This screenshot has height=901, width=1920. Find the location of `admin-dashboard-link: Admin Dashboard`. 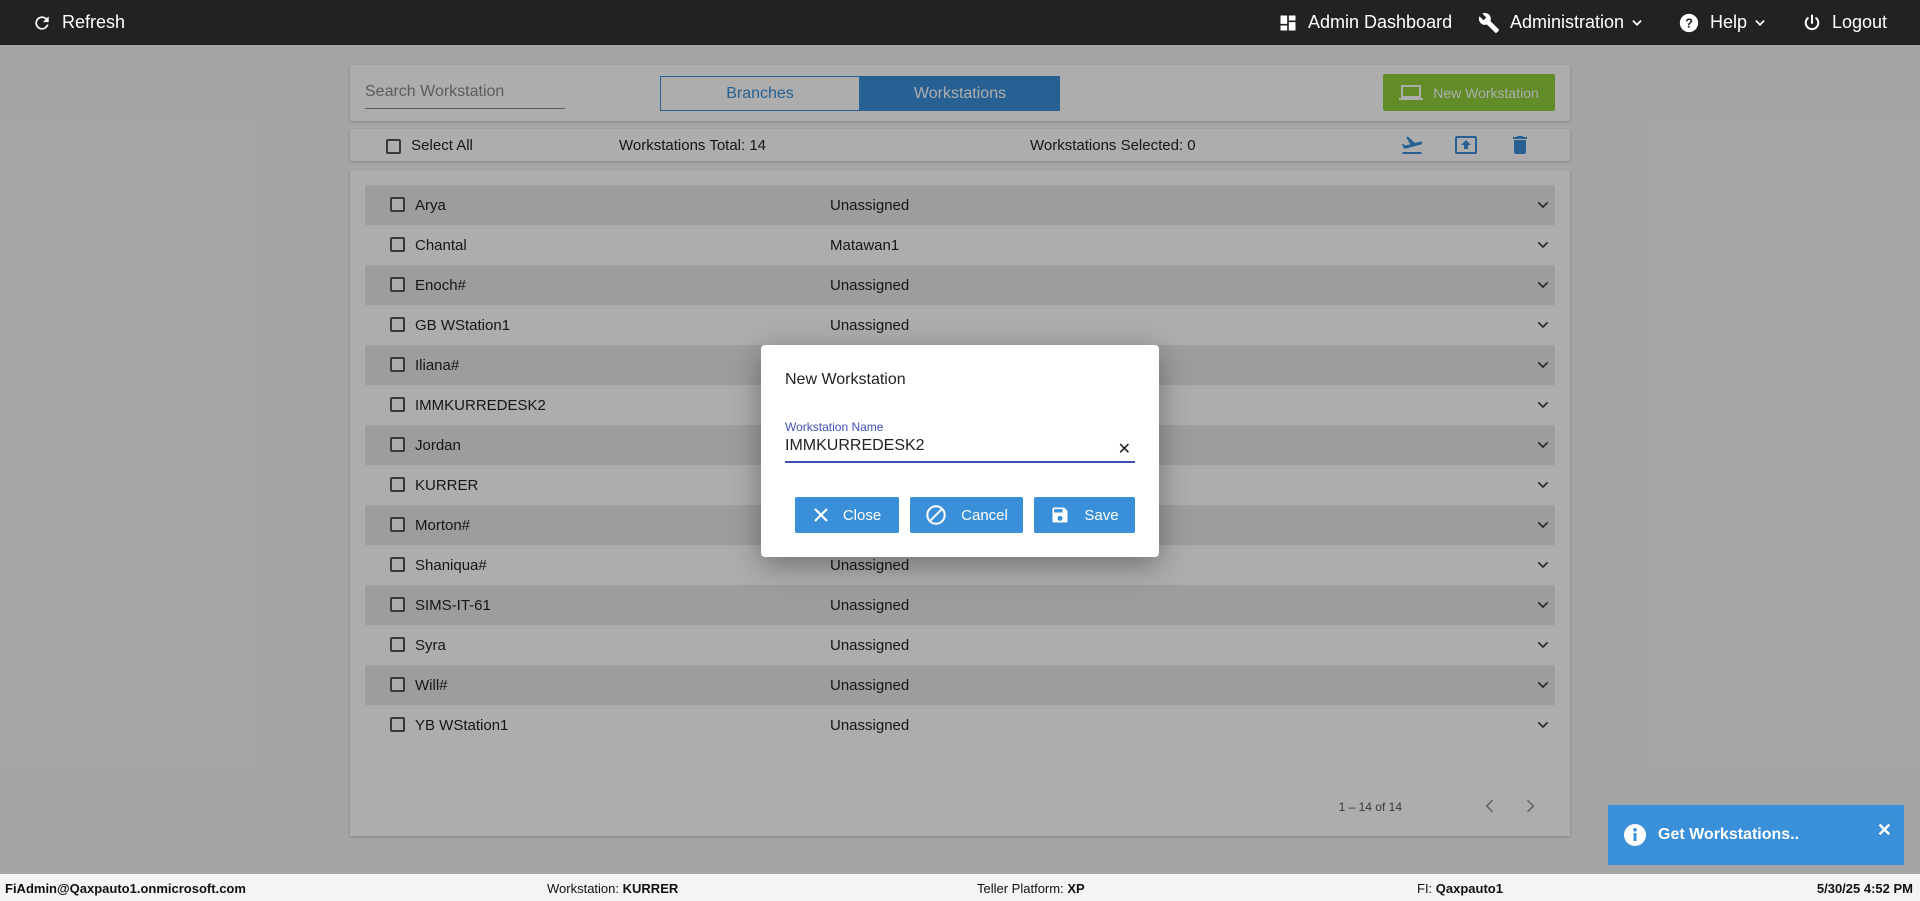

admin-dashboard-link: Admin Dashboard is located at coordinates (1365, 22).